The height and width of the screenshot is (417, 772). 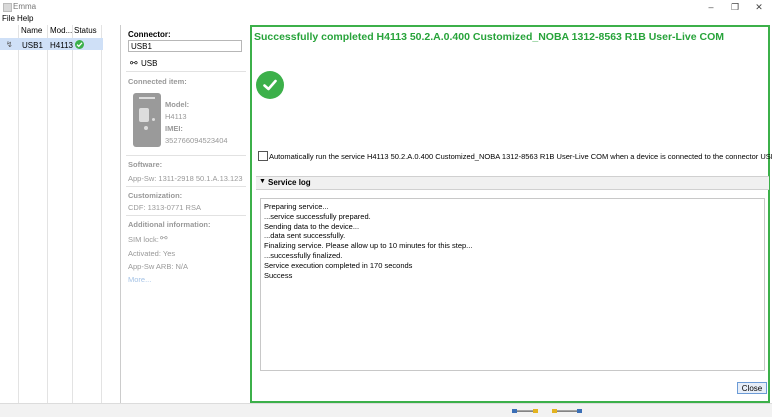 What do you see at coordinates (143, 239) in the screenshot?
I see `sim-lock-label: SIM lock:` at bounding box center [143, 239].